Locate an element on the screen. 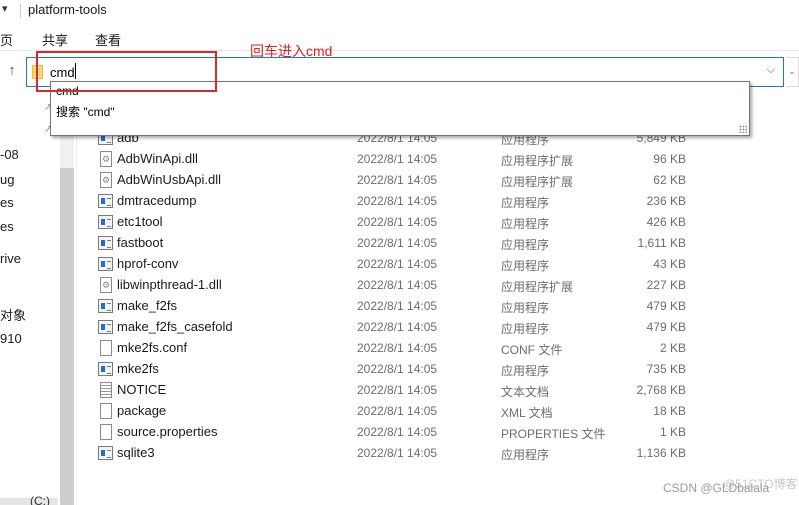 The height and width of the screenshot is (505, 799). file-type: XML 文档 is located at coordinates (527, 413).